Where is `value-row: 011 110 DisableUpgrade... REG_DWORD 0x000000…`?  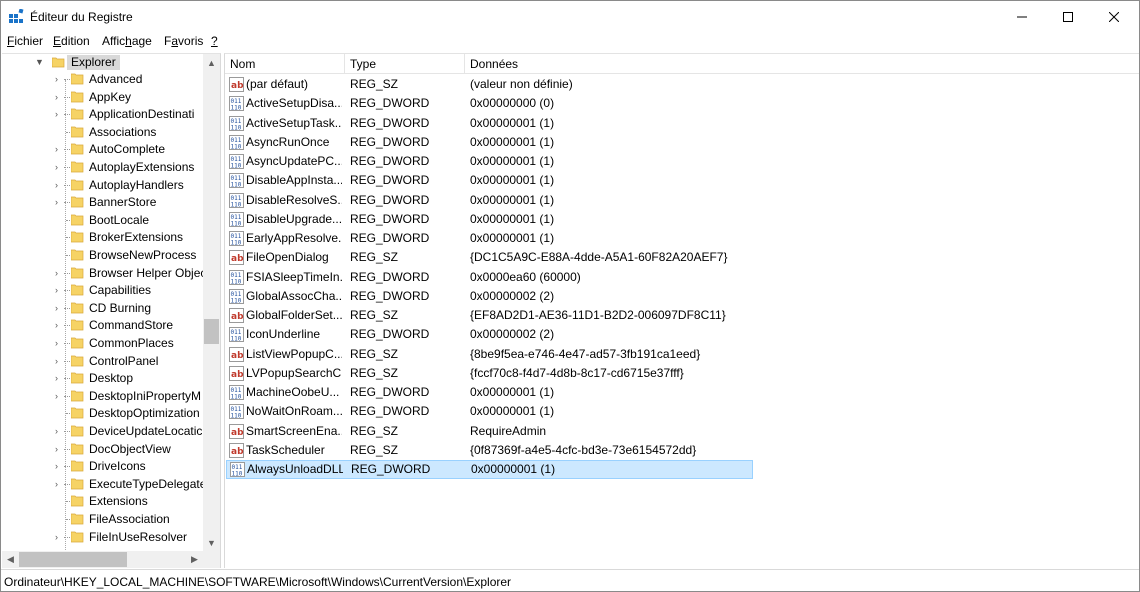 value-row: 011 110 DisableUpgrade... REG_DWORD 0x000000… is located at coordinates (682, 219).